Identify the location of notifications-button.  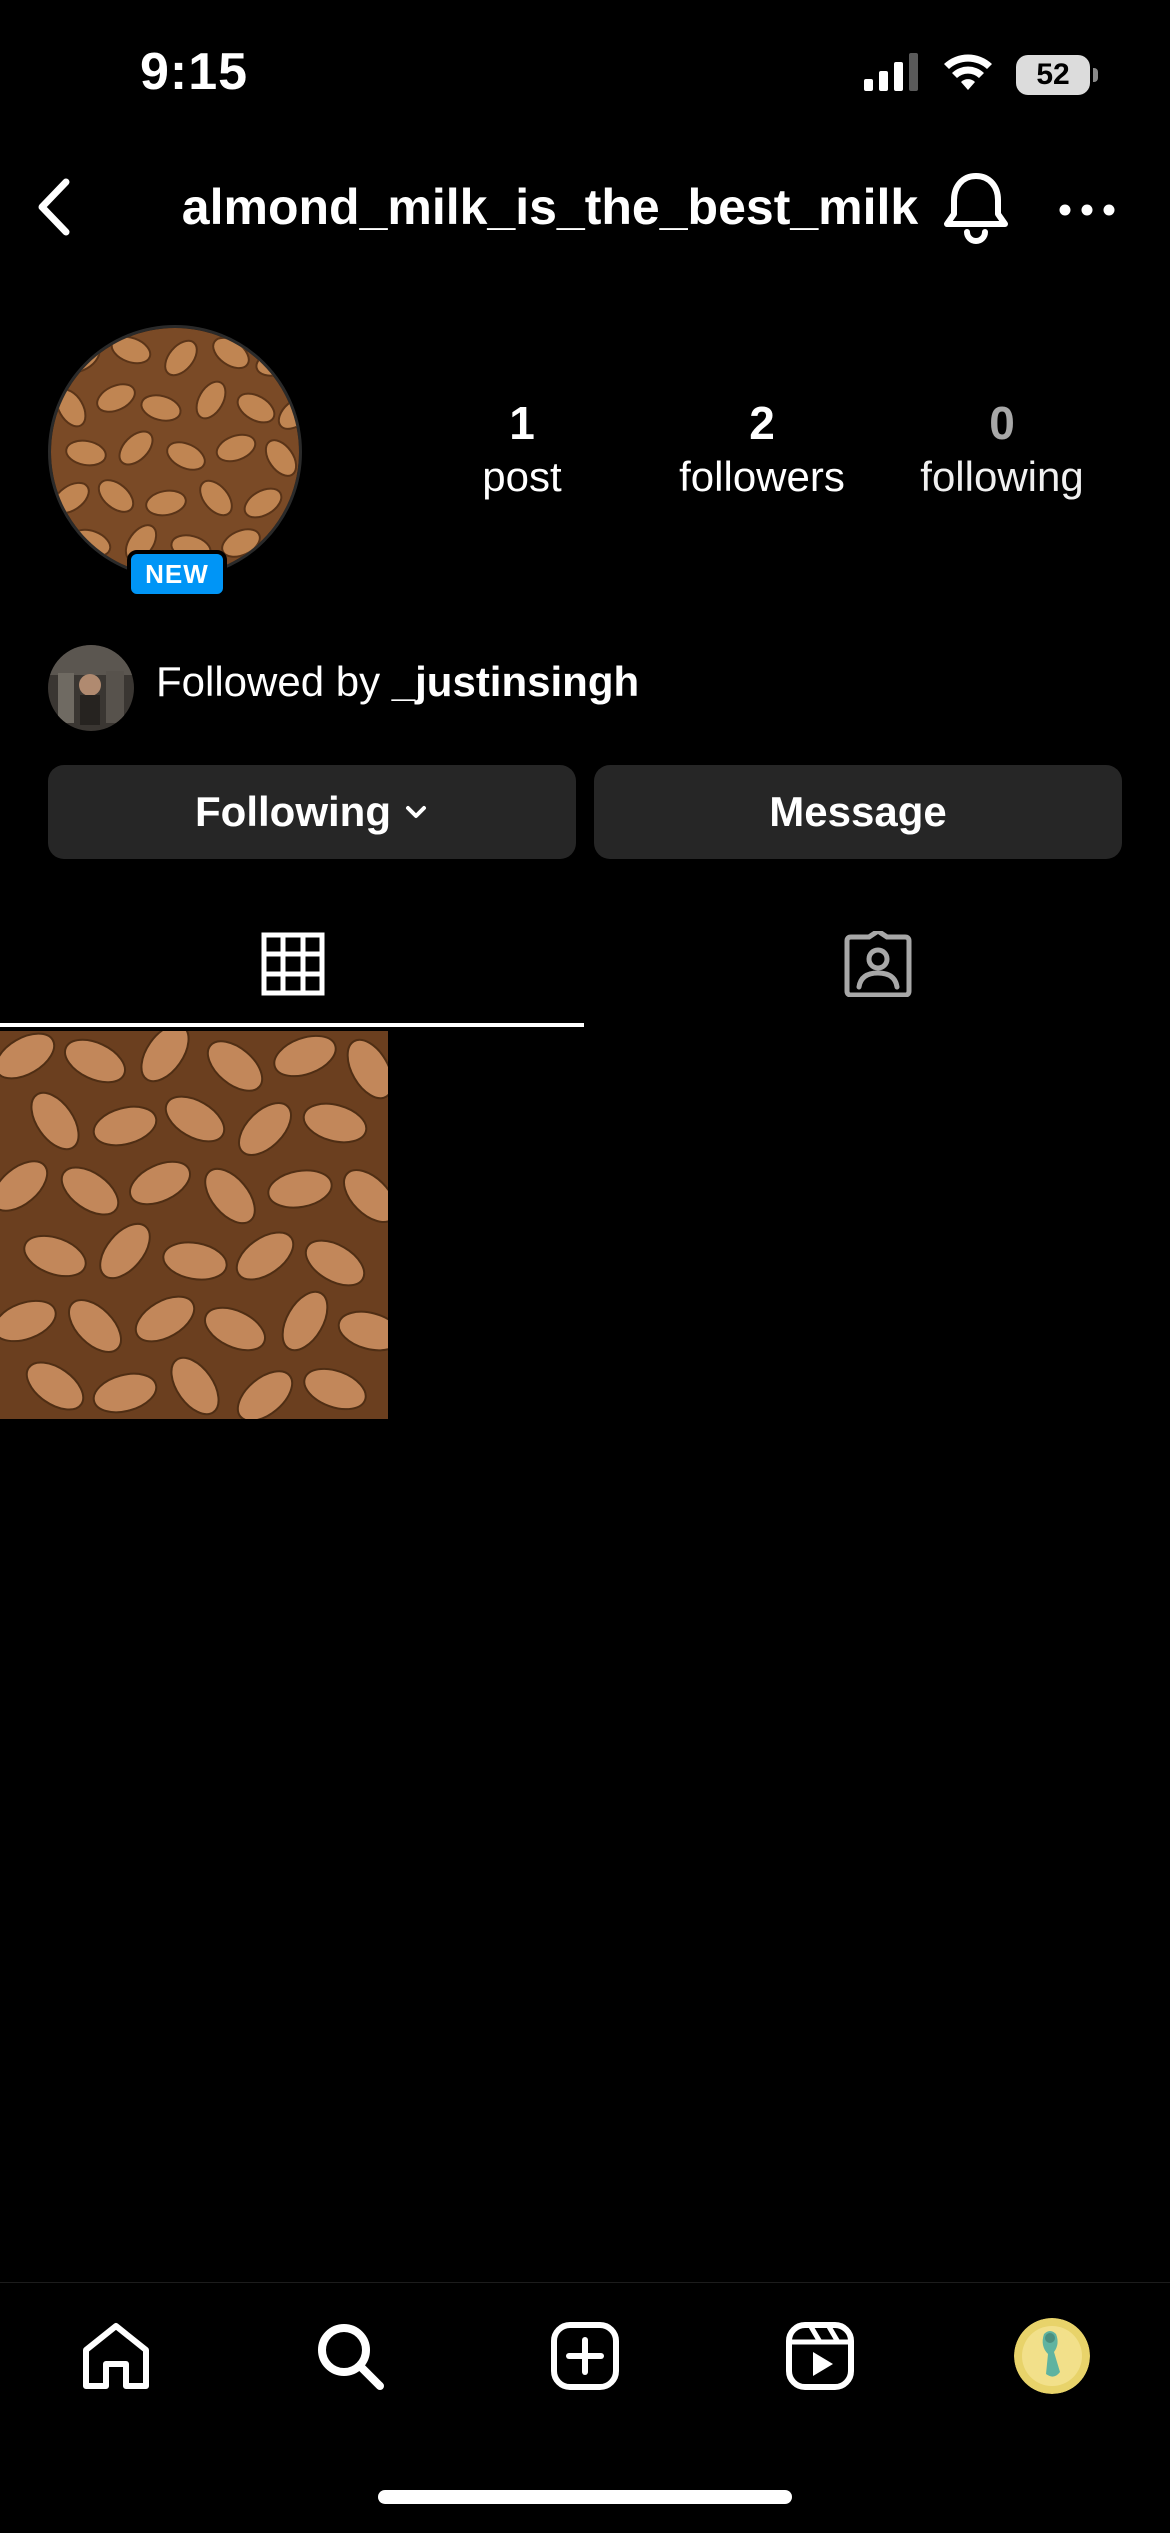
(976, 207).